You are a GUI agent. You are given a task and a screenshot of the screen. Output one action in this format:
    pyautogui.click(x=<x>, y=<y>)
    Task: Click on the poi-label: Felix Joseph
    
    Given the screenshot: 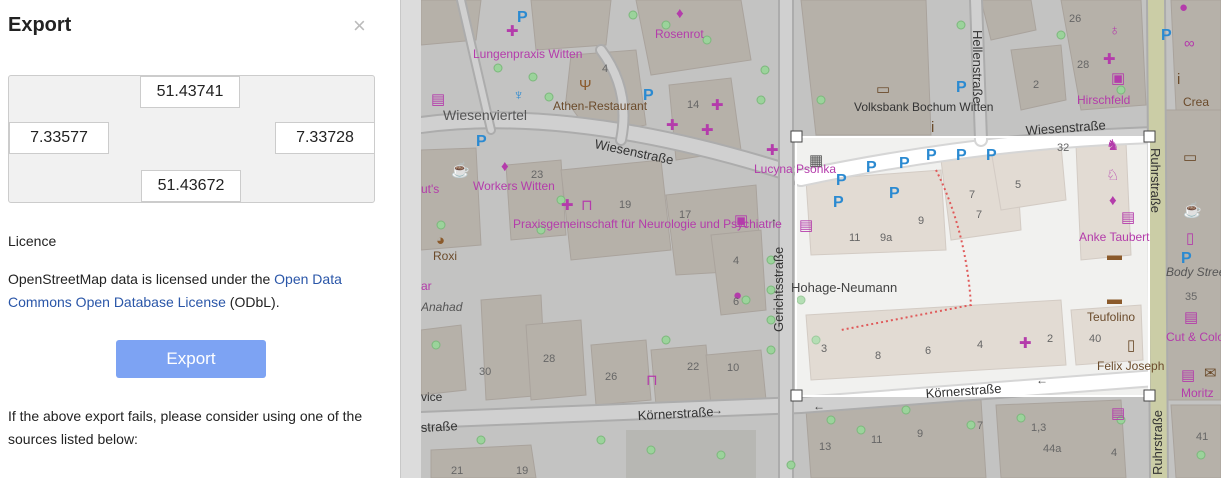 What is the action you would take?
    pyautogui.click(x=1130, y=366)
    